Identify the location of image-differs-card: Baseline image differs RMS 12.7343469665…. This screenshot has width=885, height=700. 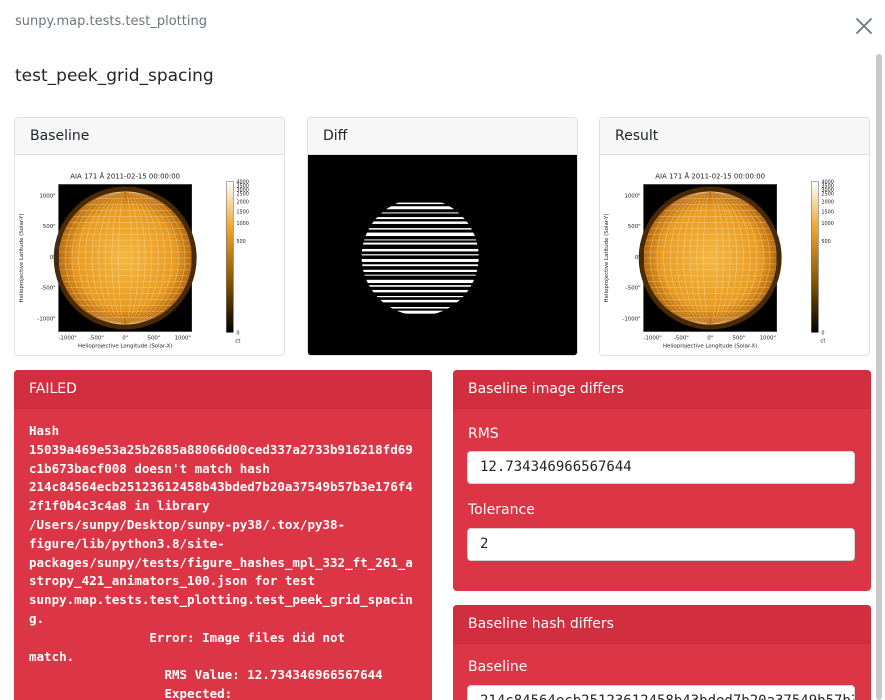
(662, 480).